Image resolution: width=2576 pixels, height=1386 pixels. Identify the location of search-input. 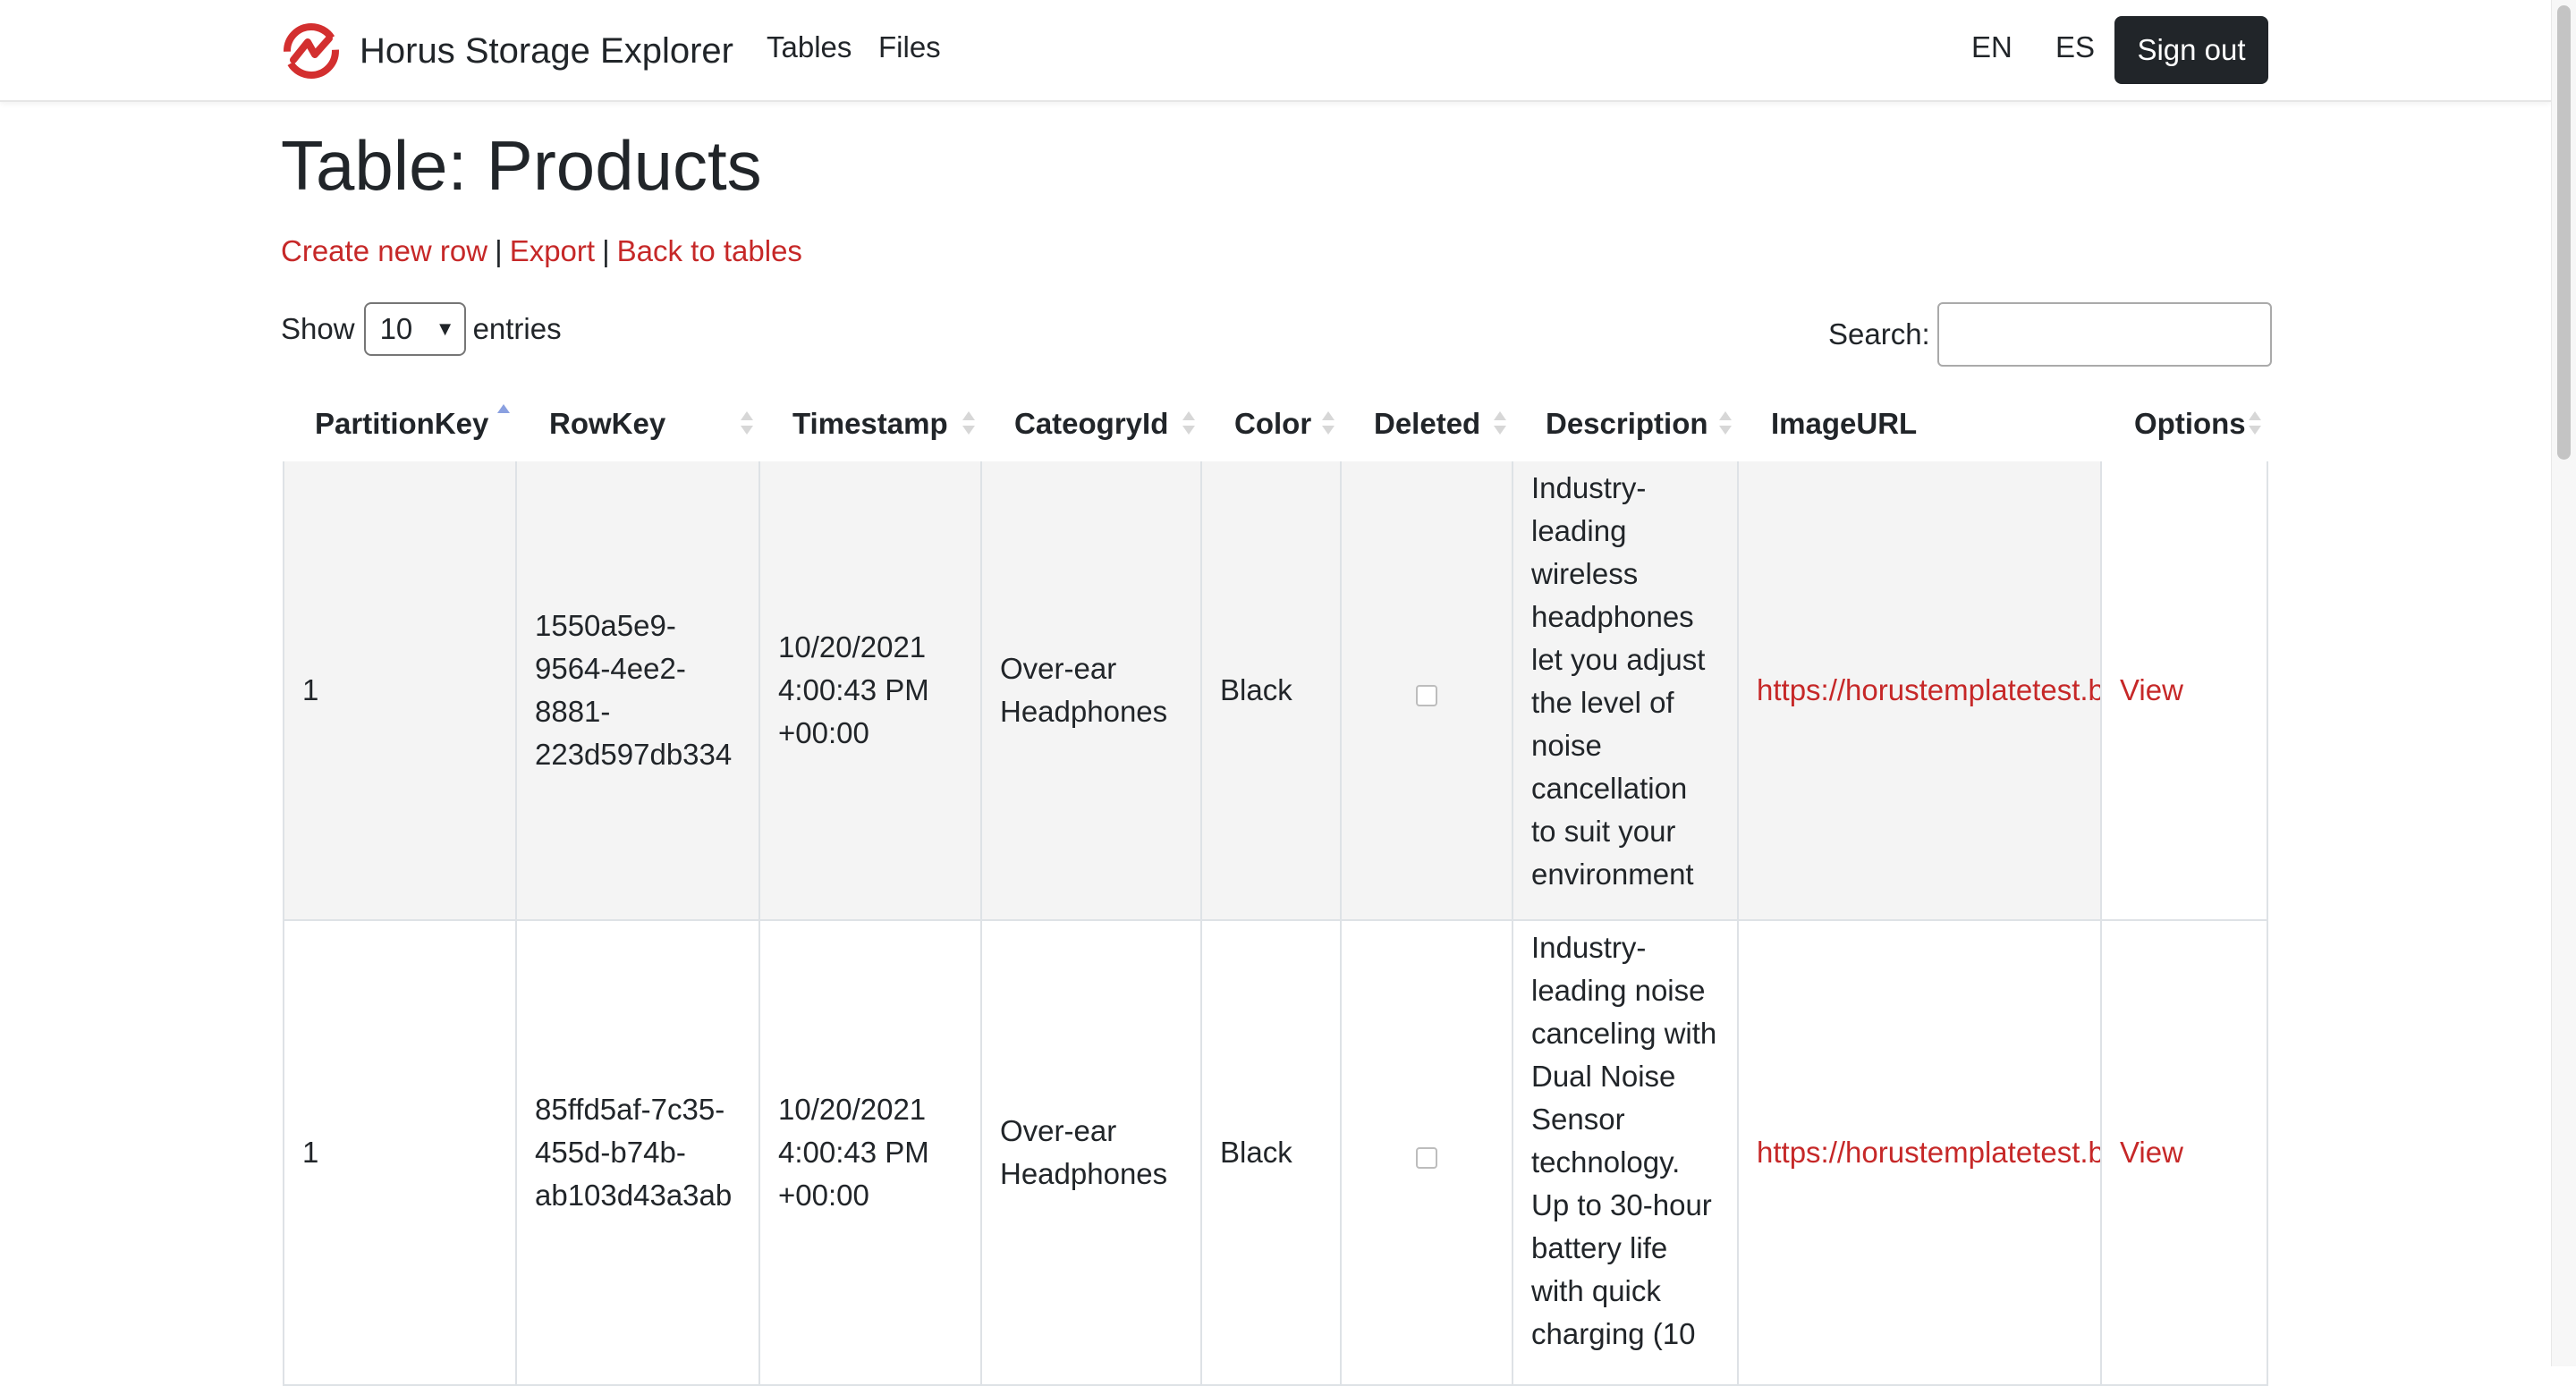
(2104, 335).